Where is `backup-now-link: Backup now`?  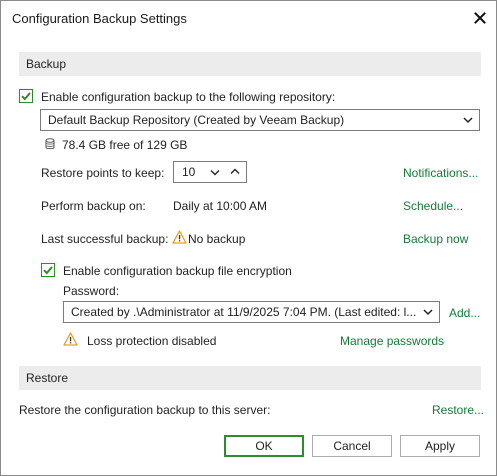
backup-now-link: Backup now is located at coordinates (435, 239).